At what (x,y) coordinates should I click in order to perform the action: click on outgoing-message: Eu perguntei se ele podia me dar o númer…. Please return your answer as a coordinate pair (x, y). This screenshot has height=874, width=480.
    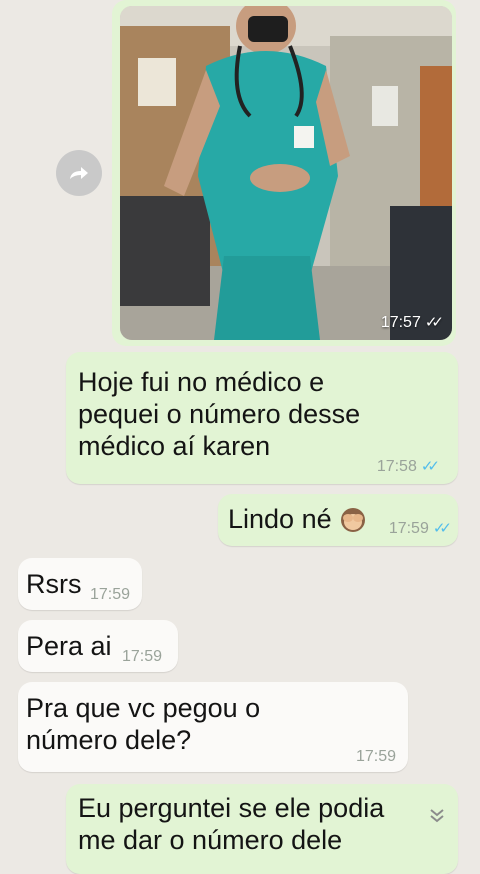
    Looking at the image, I should click on (262, 829).